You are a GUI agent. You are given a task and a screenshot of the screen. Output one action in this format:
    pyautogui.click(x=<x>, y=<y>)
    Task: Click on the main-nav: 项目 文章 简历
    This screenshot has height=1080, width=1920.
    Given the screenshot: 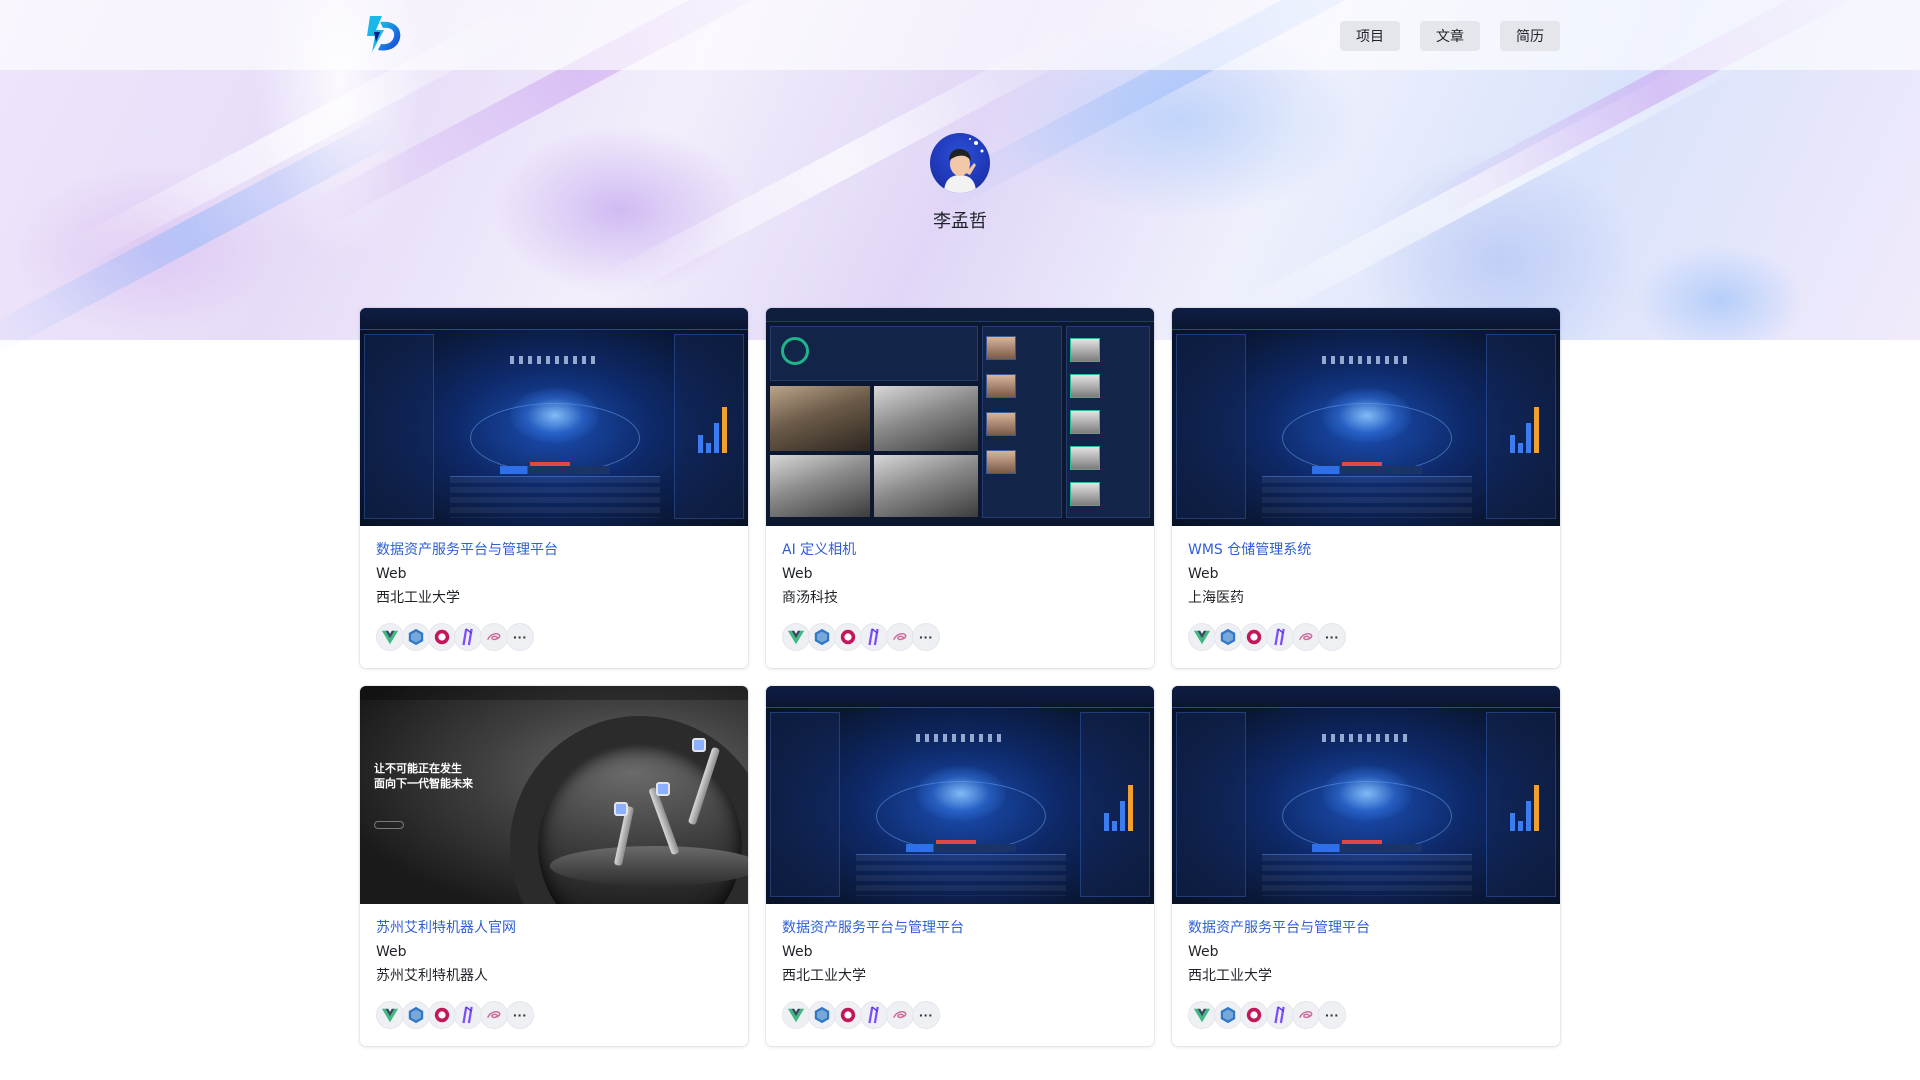 What is the action you would take?
    pyautogui.click(x=1450, y=36)
    